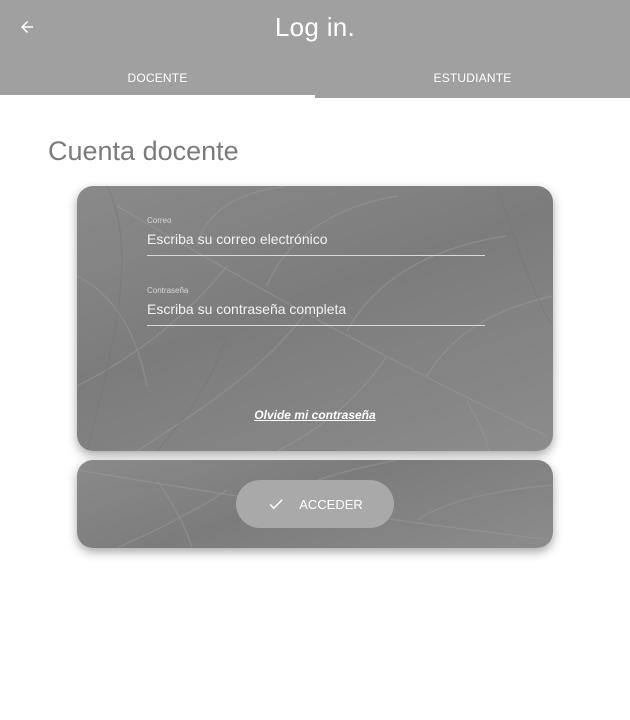 This screenshot has height=720, width=630. I want to click on acceder-button: ACCEDER, so click(315, 504).